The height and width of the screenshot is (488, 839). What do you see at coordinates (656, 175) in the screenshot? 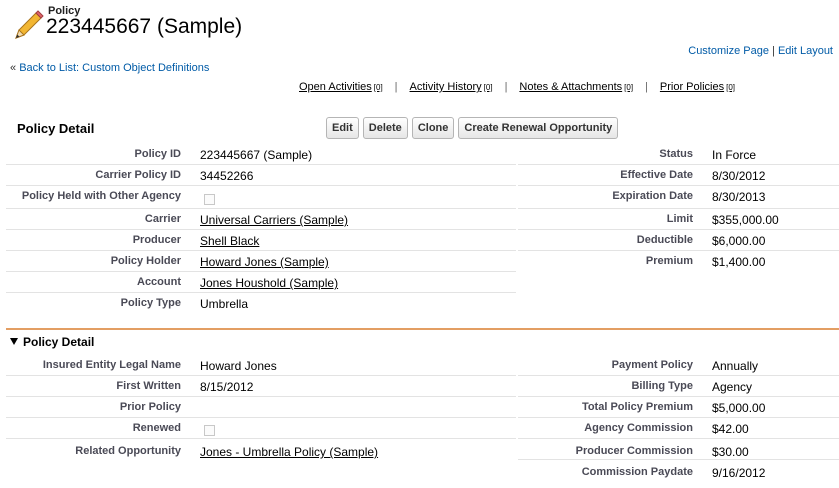
I see `field-label: Effective Date` at bounding box center [656, 175].